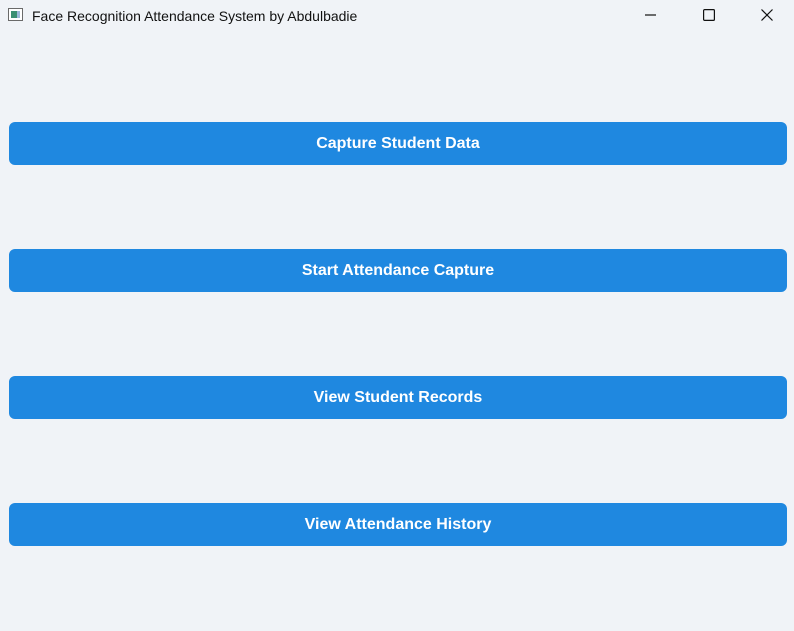 The width and height of the screenshot is (794, 631). I want to click on button-label: Capture Student Data, so click(398, 143).